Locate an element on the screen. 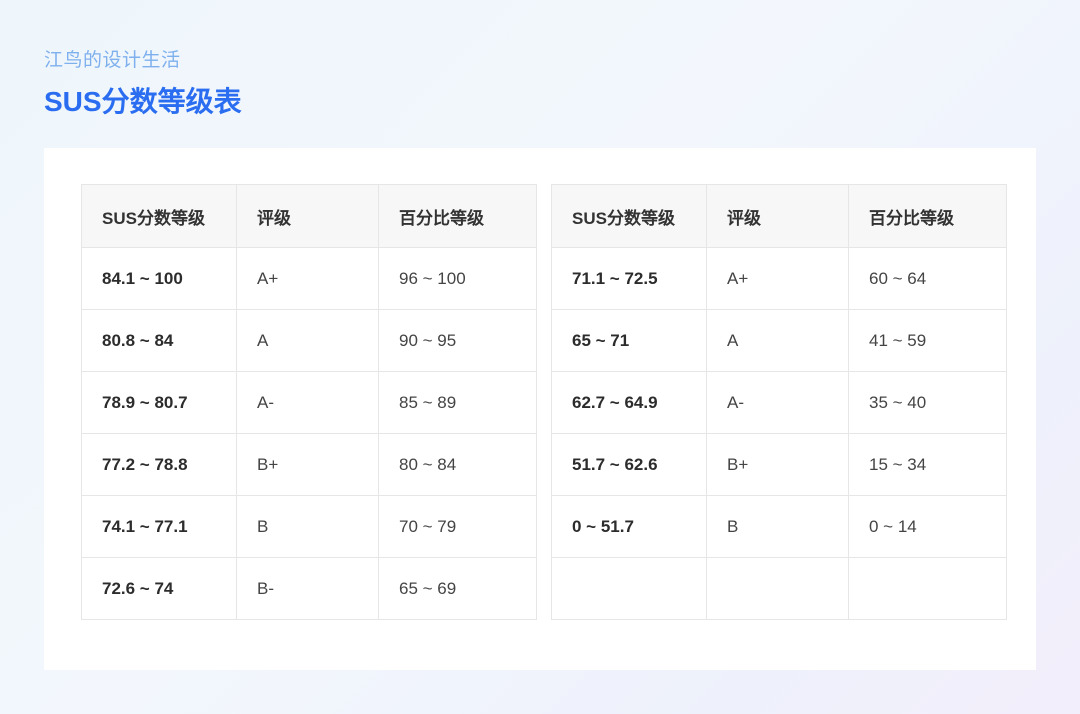 The height and width of the screenshot is (714, 1080). page-subtitle: 江鸟的设计生活 is located at coordinates (112, 60).